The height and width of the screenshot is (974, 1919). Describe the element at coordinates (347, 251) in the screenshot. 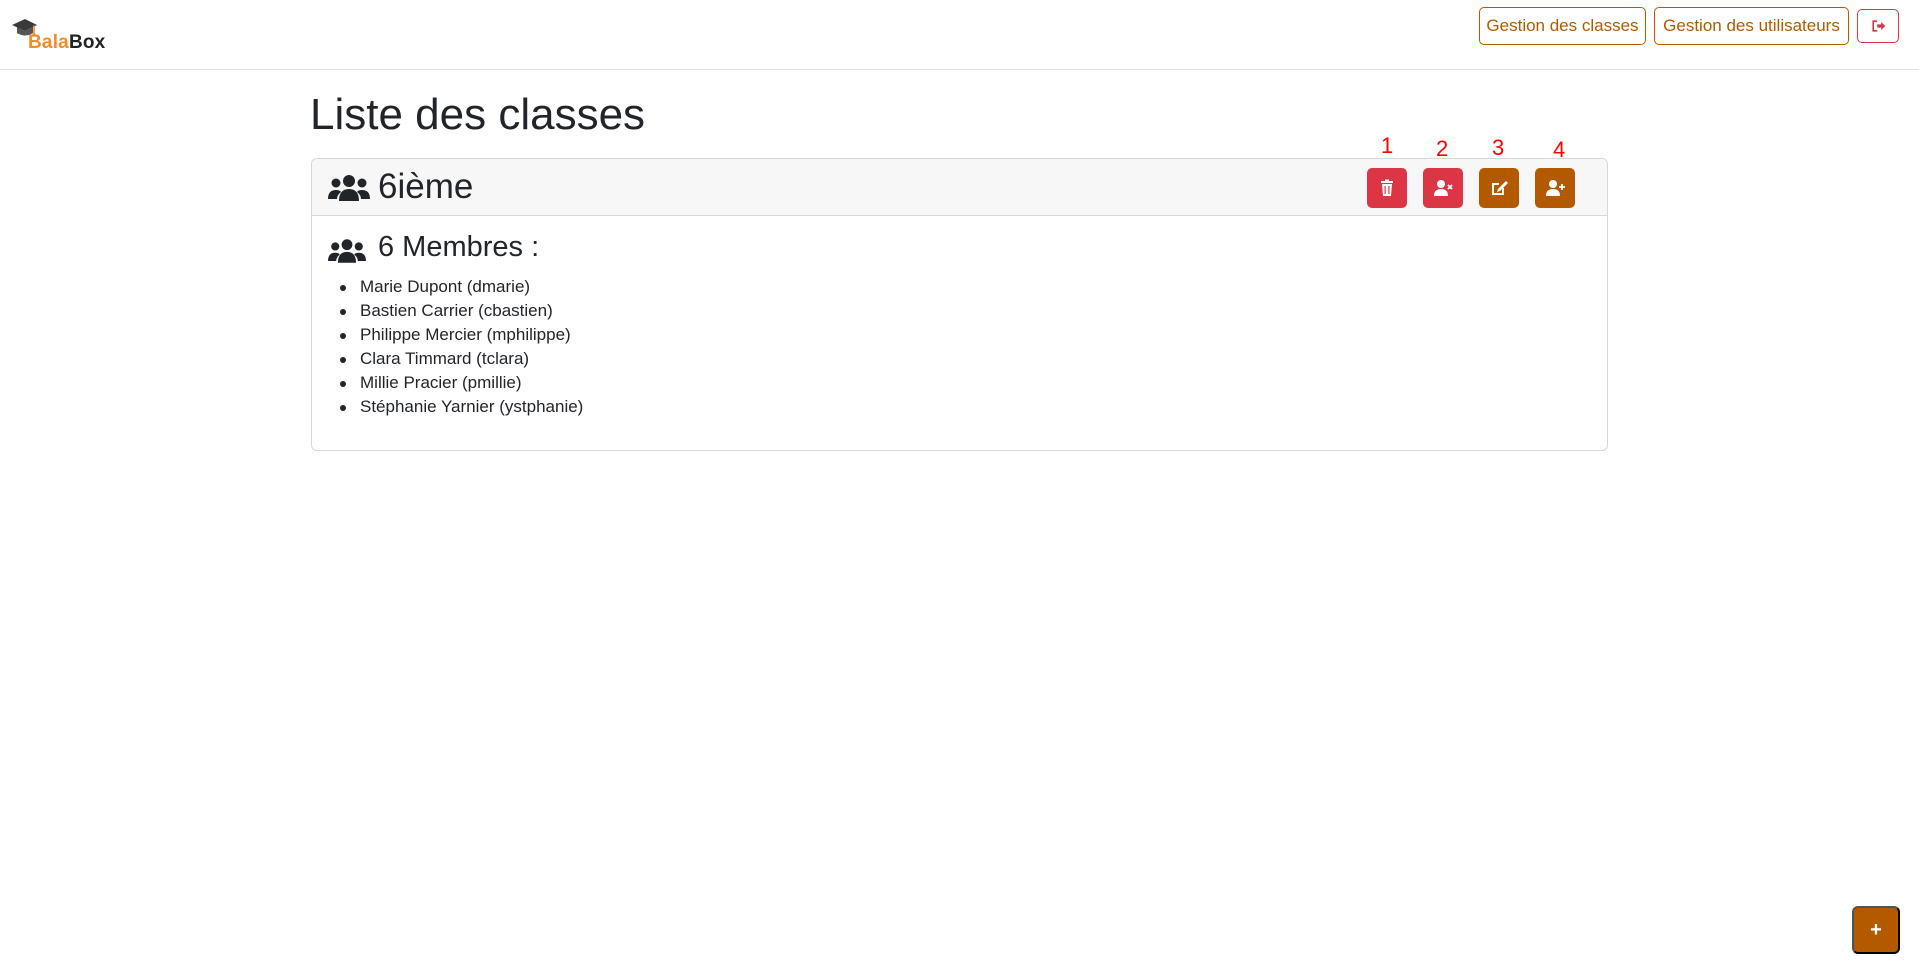

I see `members-users-icon` at that location.